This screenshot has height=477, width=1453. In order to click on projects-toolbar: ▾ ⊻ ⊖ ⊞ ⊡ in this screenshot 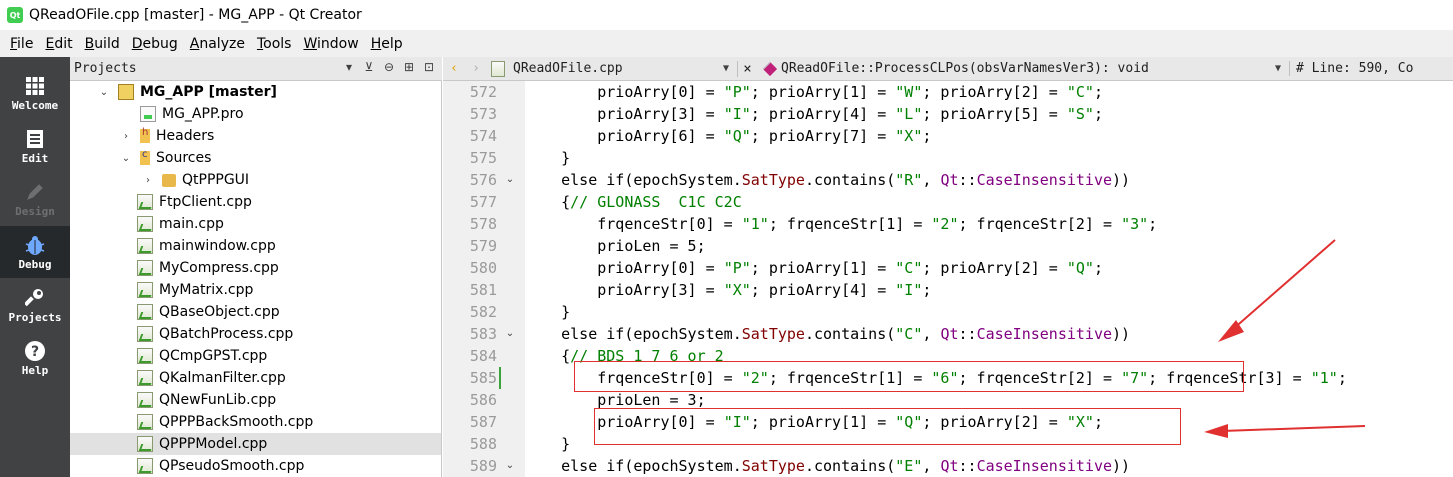, I will do `click(389, 67)`.